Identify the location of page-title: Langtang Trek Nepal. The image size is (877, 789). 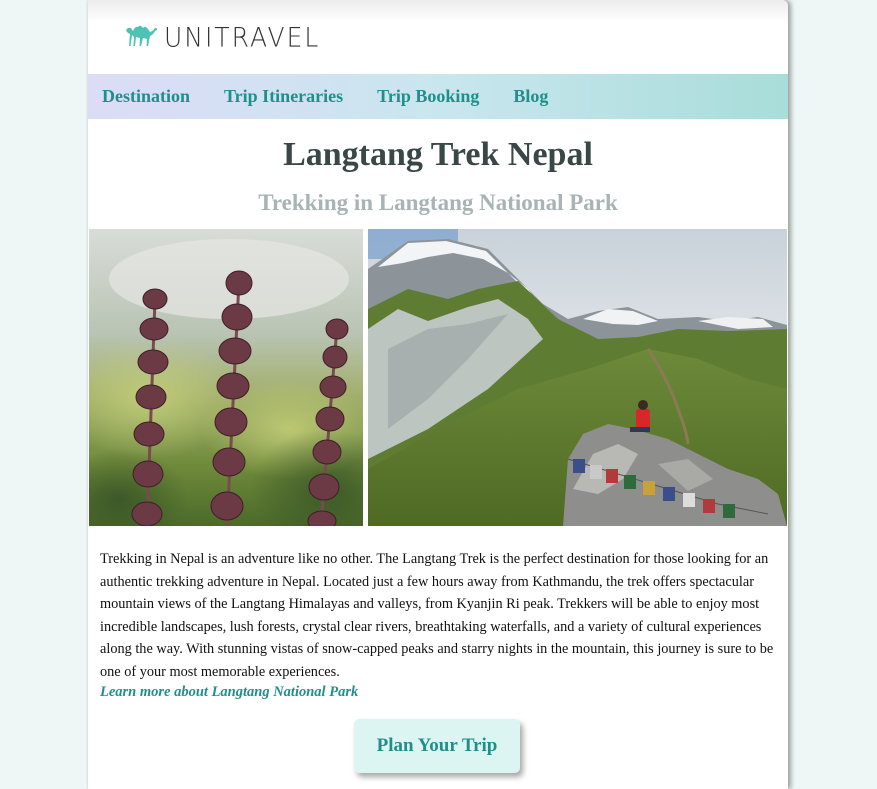
(438, 154).